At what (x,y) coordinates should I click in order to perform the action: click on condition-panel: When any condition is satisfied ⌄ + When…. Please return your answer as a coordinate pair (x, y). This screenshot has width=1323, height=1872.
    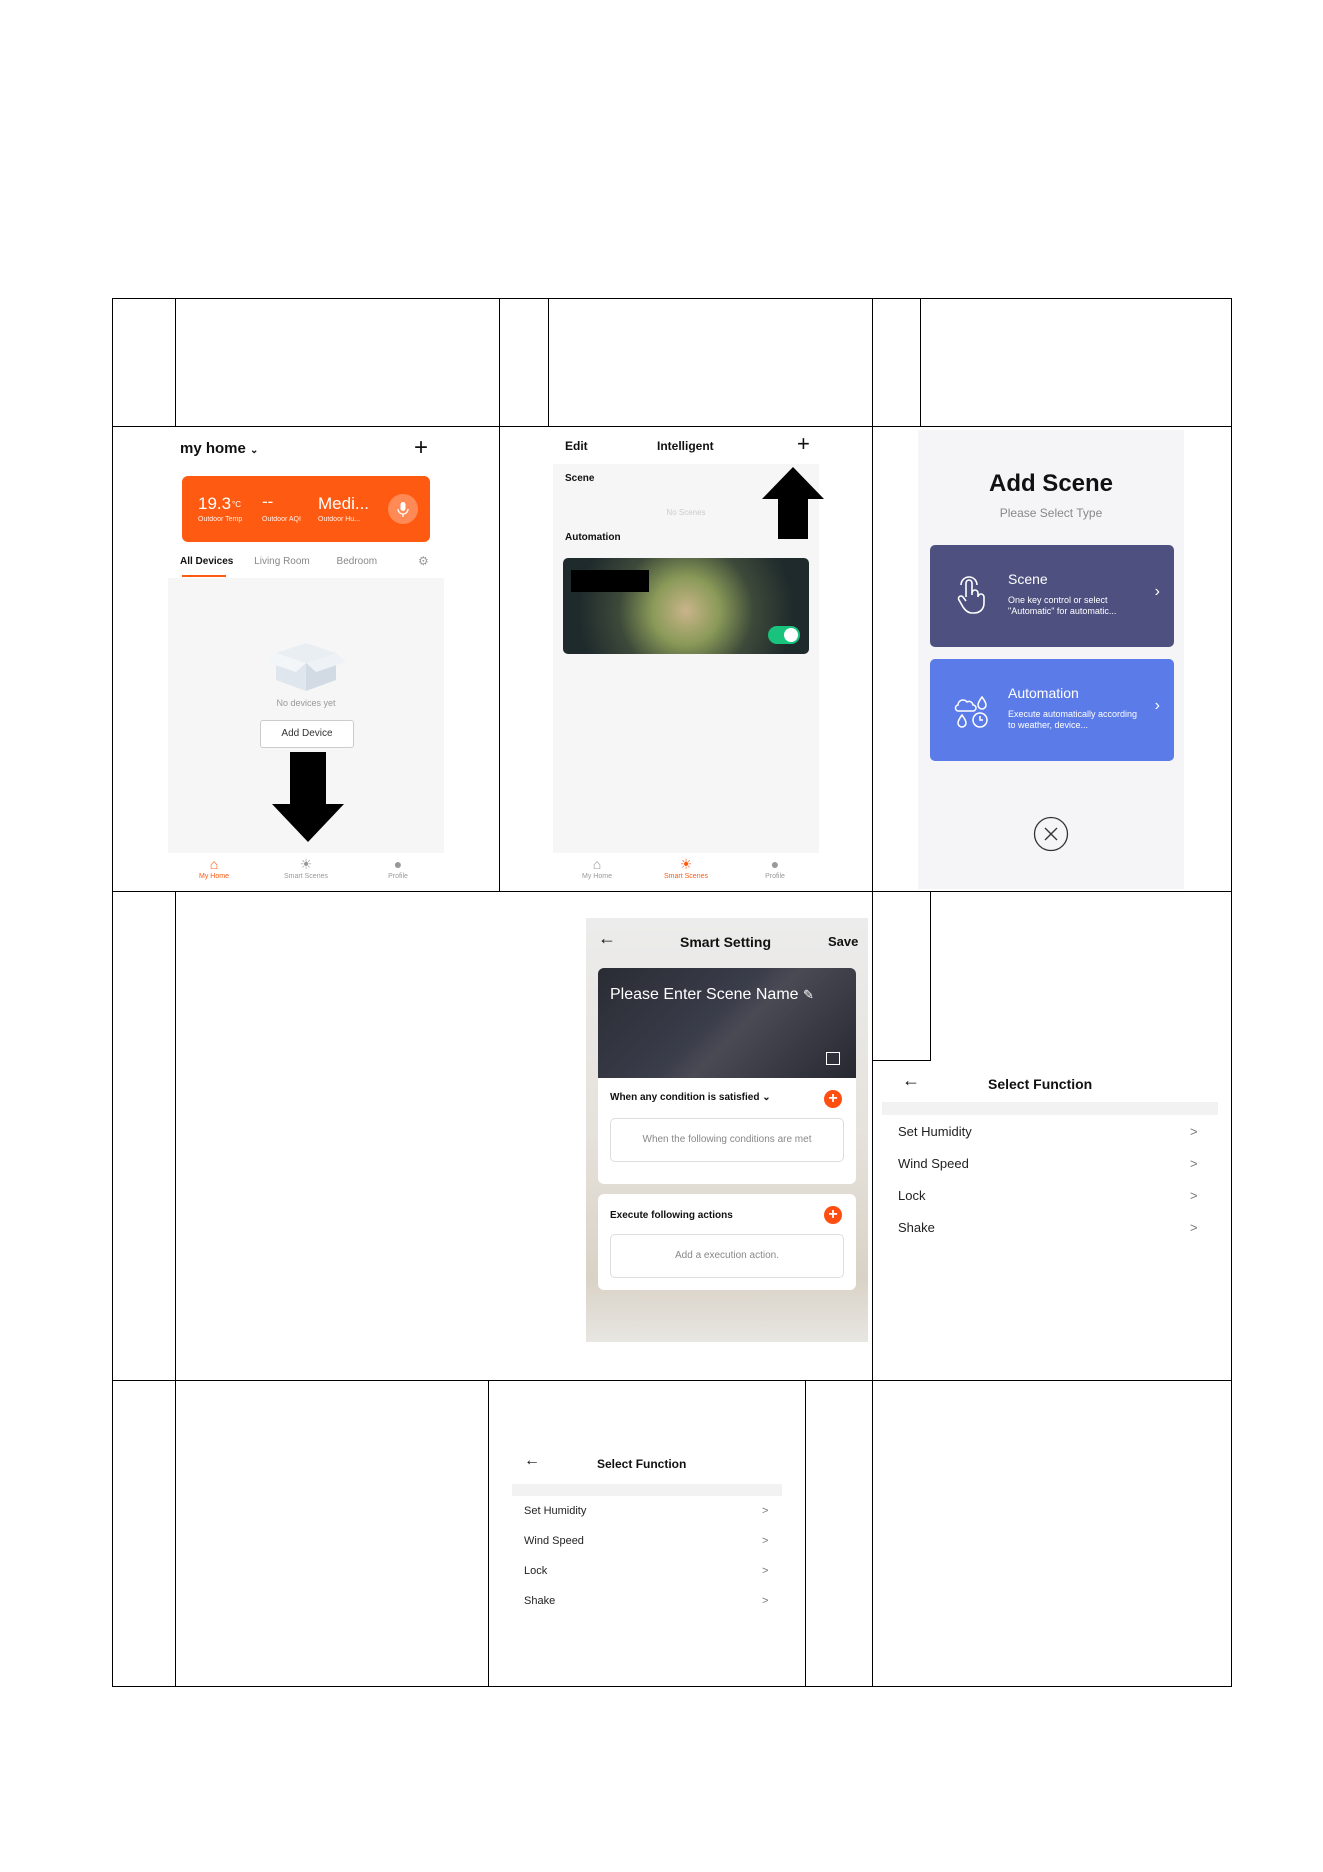
    Looking at the image, I should click on (727, 1131).